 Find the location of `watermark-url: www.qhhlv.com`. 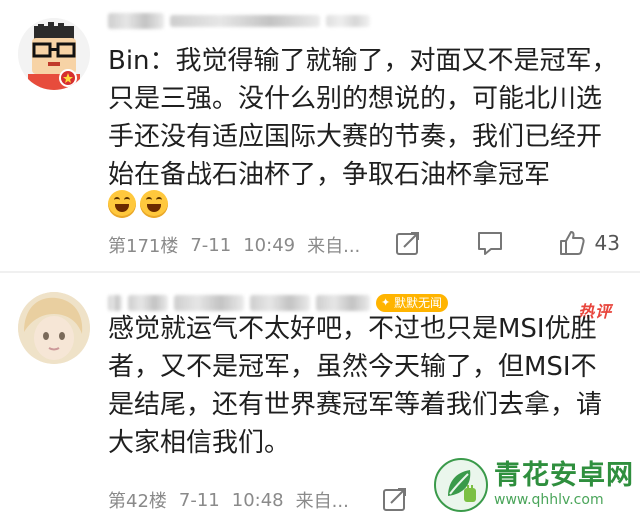

watermark-url: www.qhhlv.com is located at coordinates (549, 500).